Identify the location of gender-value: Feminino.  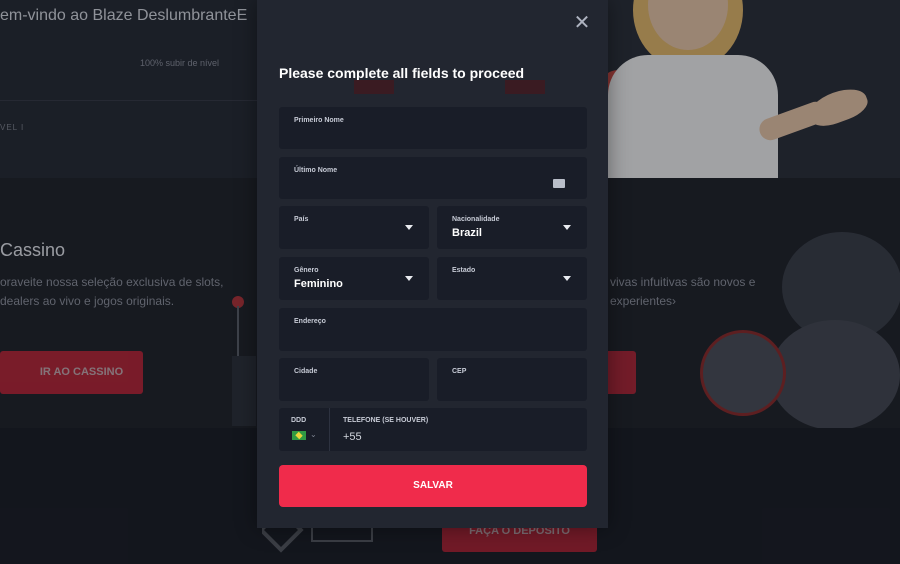
(318, 284).